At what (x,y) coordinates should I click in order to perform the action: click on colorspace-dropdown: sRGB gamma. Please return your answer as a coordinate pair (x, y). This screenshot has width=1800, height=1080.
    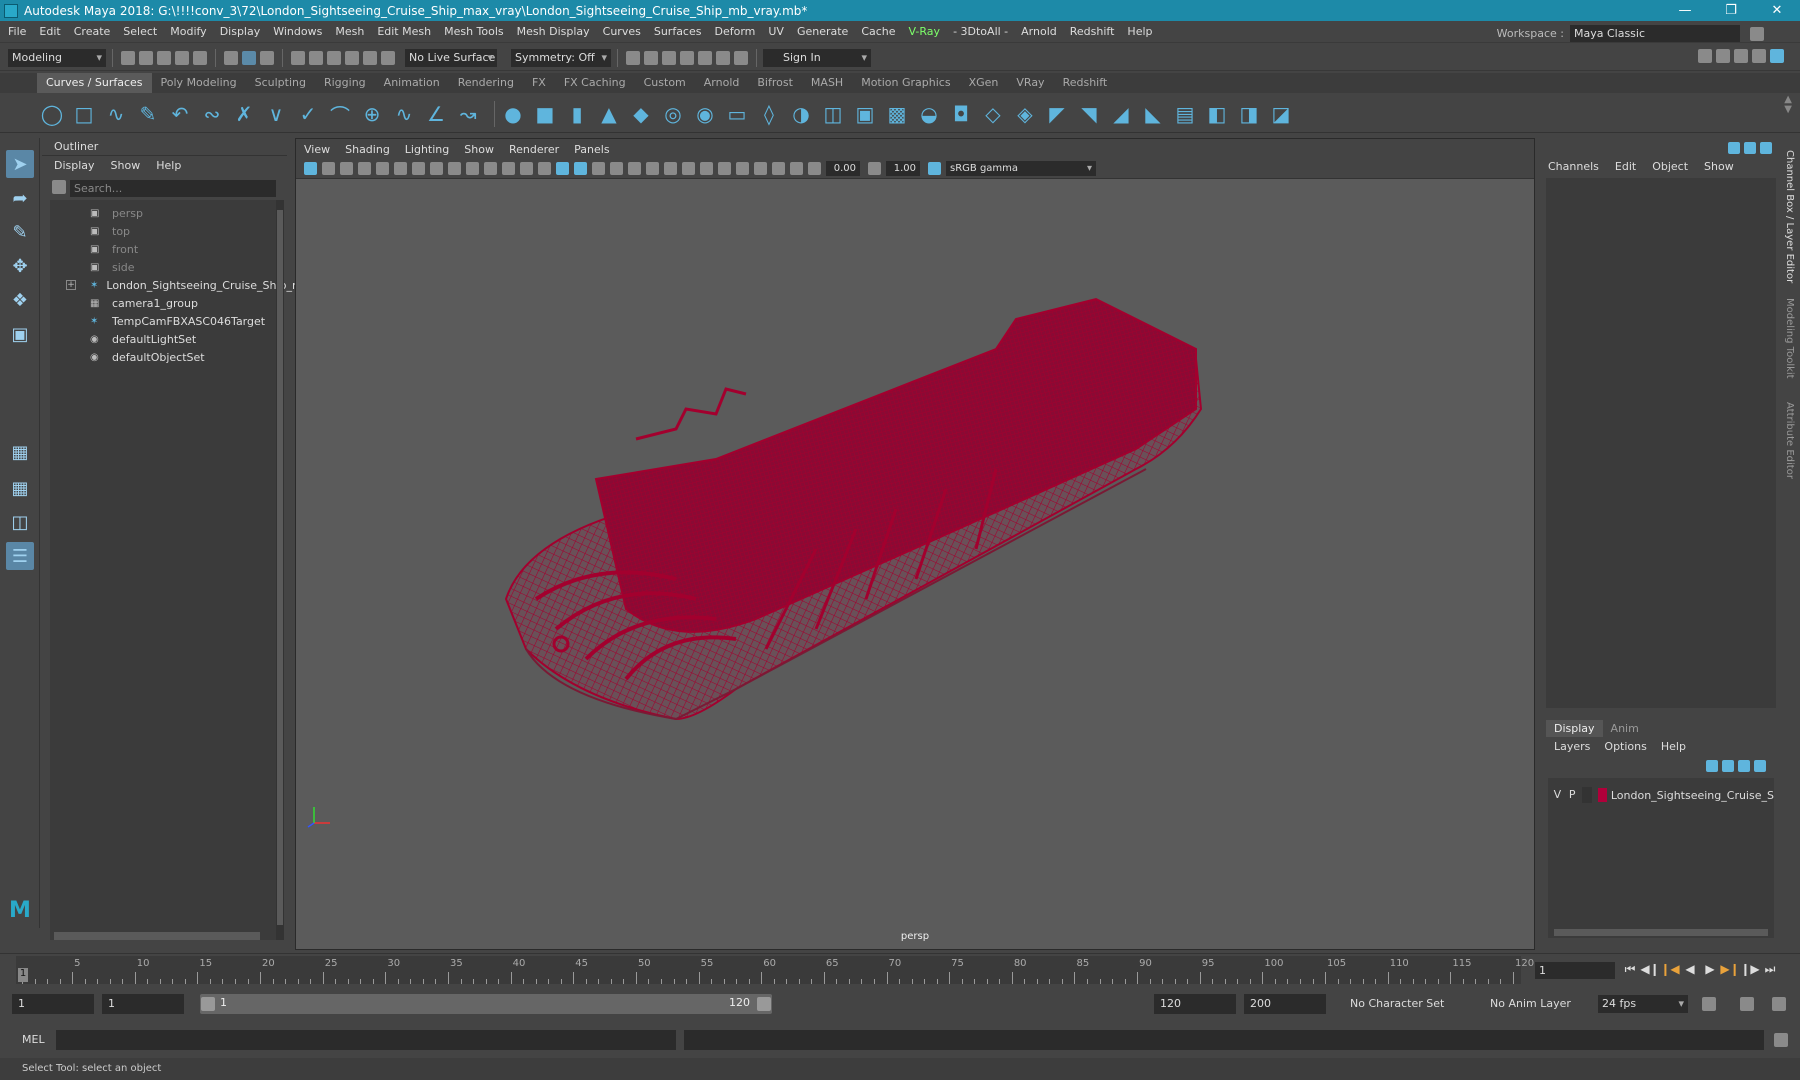
    Looking at the image, I should click on (1021, 168).